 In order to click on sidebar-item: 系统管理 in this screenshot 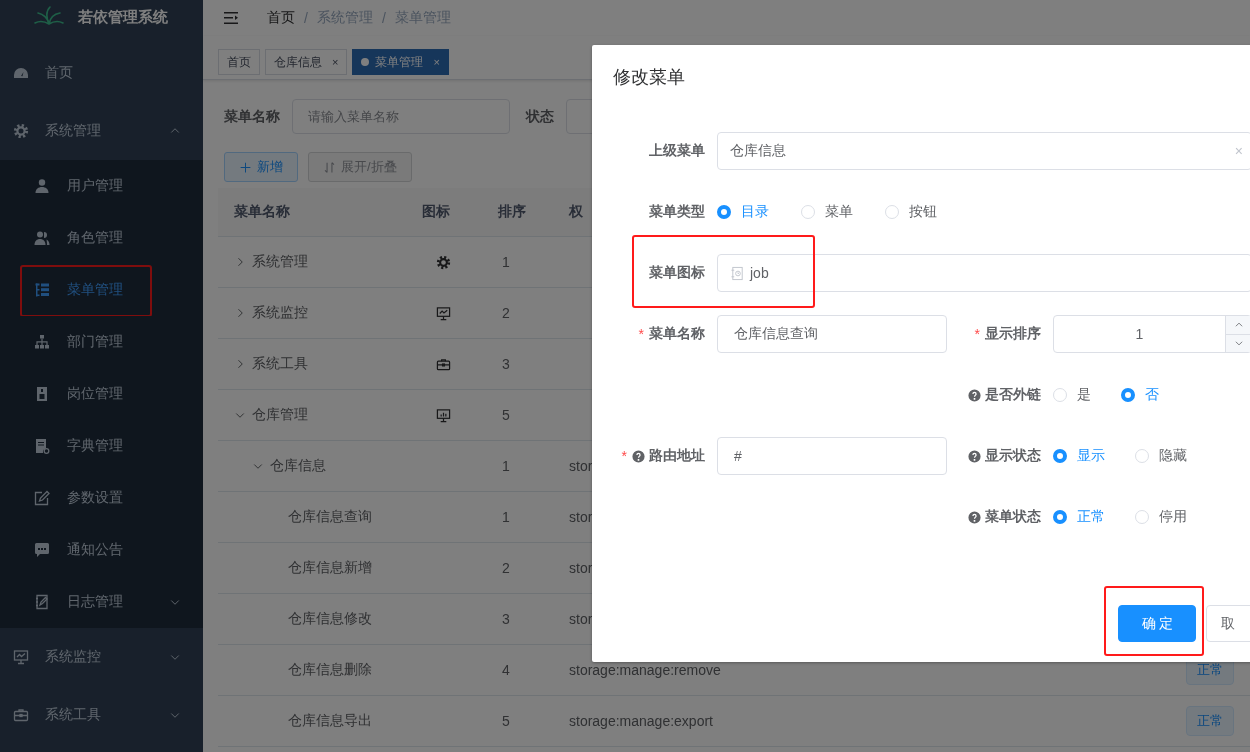, I will do `click(101, 131)`.